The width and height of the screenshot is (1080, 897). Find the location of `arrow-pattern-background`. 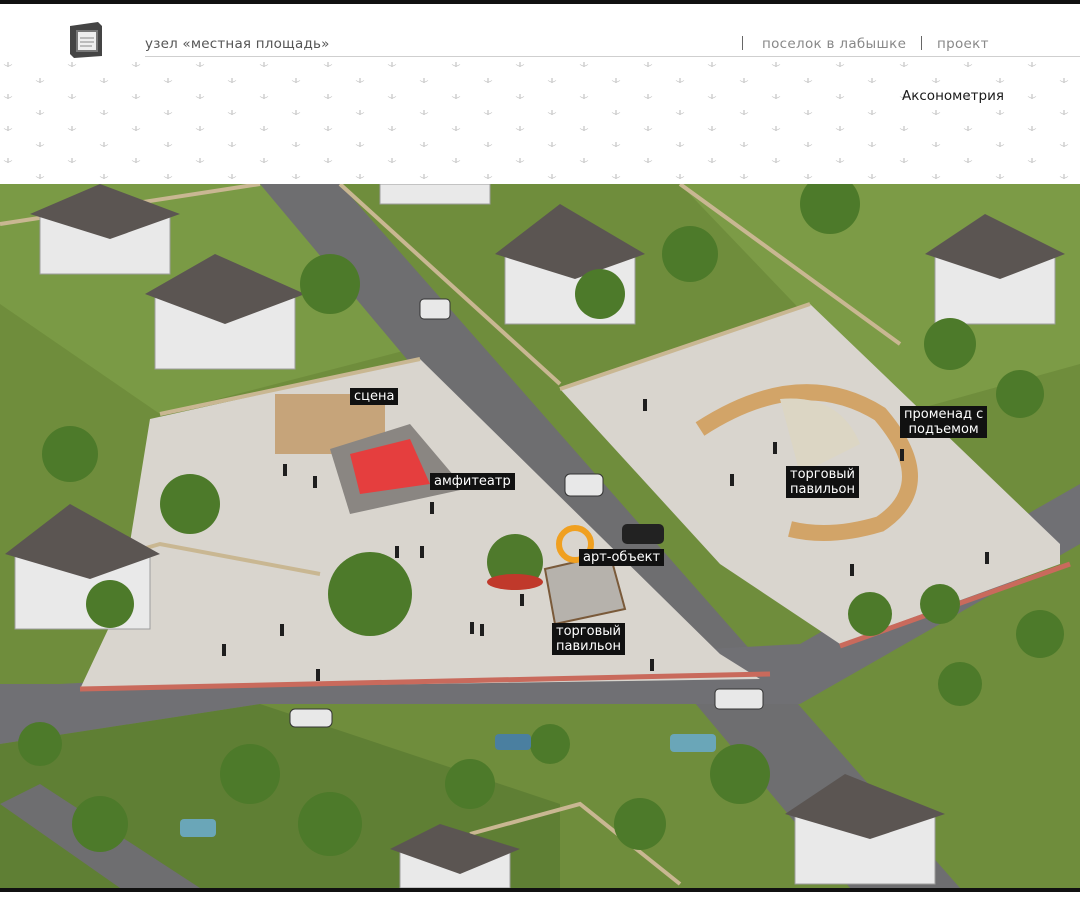

arrow-pattern-background is located at coordinates (540, 121).